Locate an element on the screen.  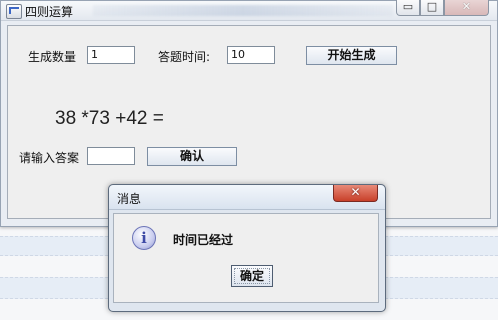
ok-button: 确定 is located at coordinates (252, 276).